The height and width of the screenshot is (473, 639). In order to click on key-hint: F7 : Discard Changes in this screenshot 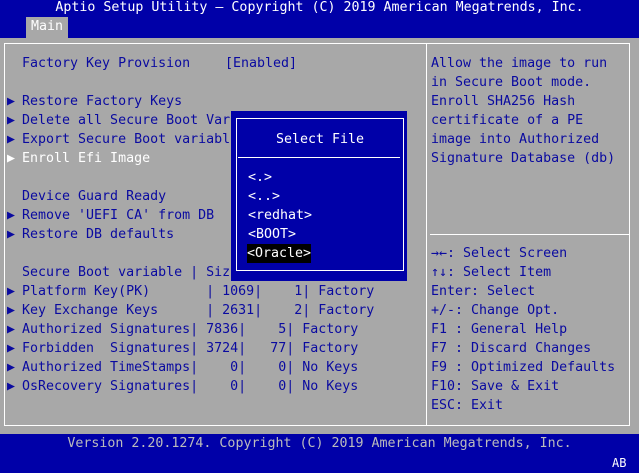, I will do `click(511, 348)`.